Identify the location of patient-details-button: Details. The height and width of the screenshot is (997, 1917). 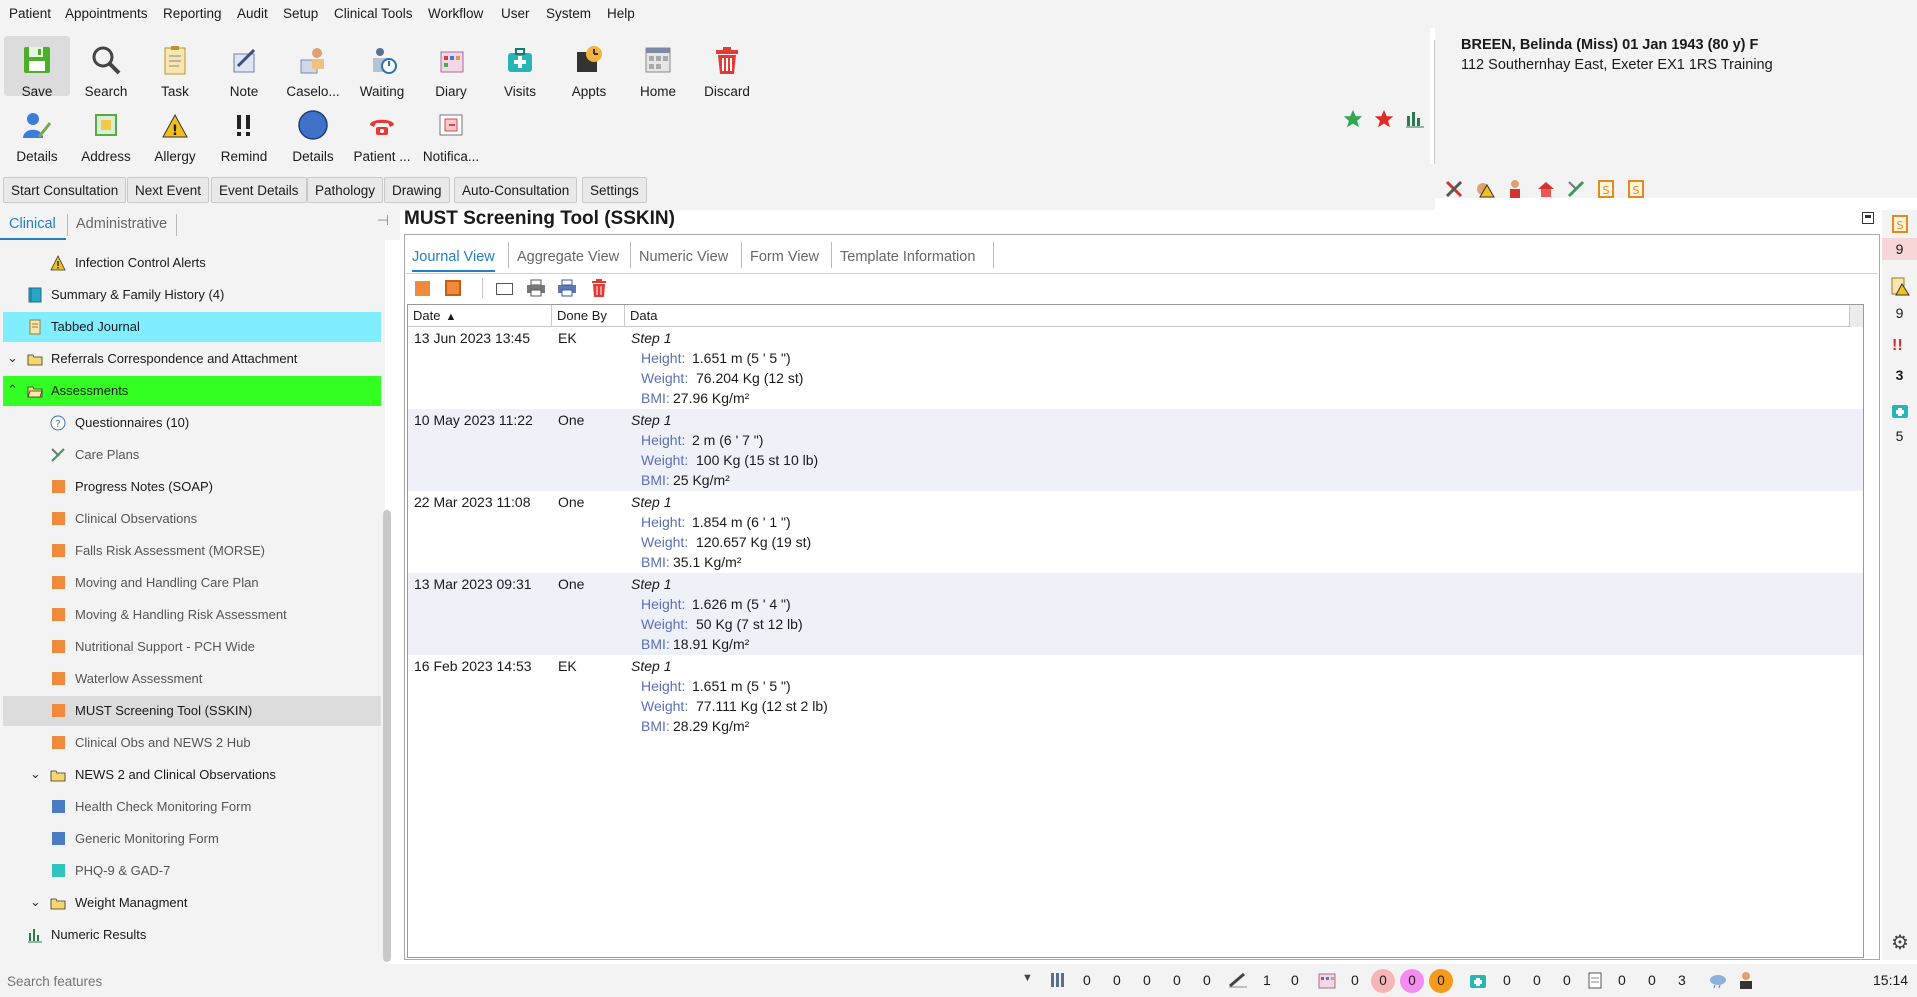
(37, 132).